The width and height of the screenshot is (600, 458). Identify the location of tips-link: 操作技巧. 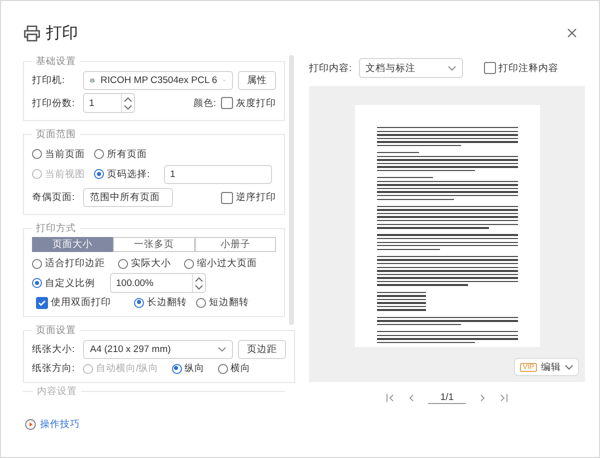
(52, 424).